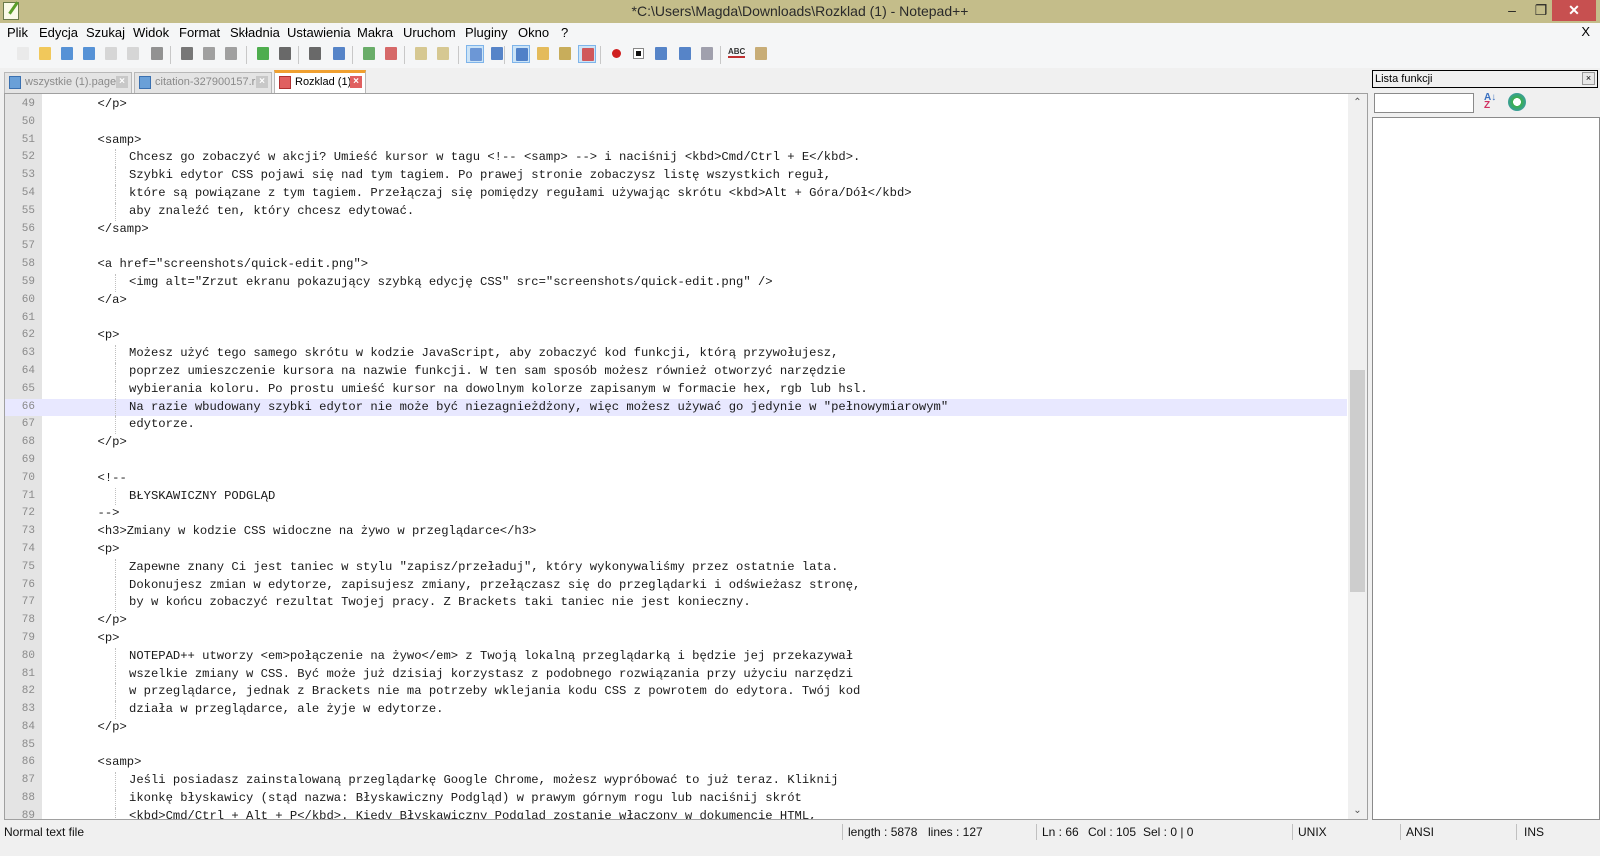 The height and width of the screenshot is (856, 1600). I want to click on zoom-out-button, so click(391, 54).